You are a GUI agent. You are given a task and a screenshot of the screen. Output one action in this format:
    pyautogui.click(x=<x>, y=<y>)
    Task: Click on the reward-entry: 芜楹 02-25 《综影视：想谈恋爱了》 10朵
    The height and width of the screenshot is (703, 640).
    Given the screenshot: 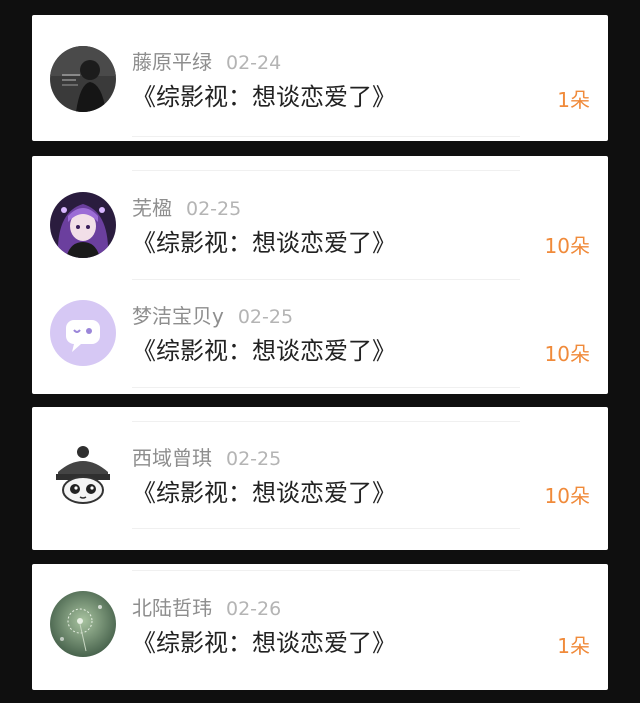 What is the action you would take?
    pyautogui.click(x=320, y=225)
    